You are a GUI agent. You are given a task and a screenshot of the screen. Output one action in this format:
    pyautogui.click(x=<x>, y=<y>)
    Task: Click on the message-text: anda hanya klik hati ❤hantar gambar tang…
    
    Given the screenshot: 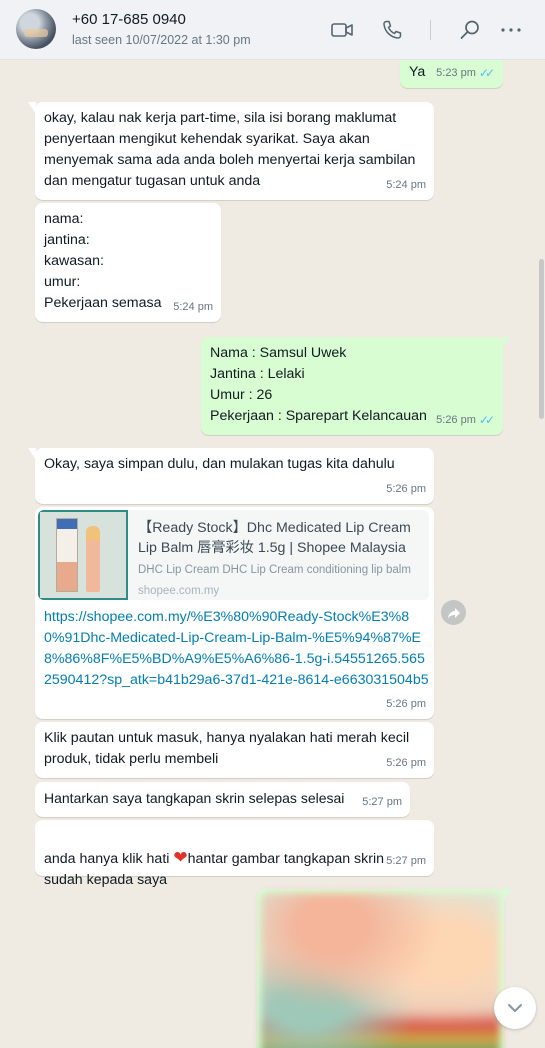 What is the action you would take?
    pyautogui.click(x=234, y=858)
    